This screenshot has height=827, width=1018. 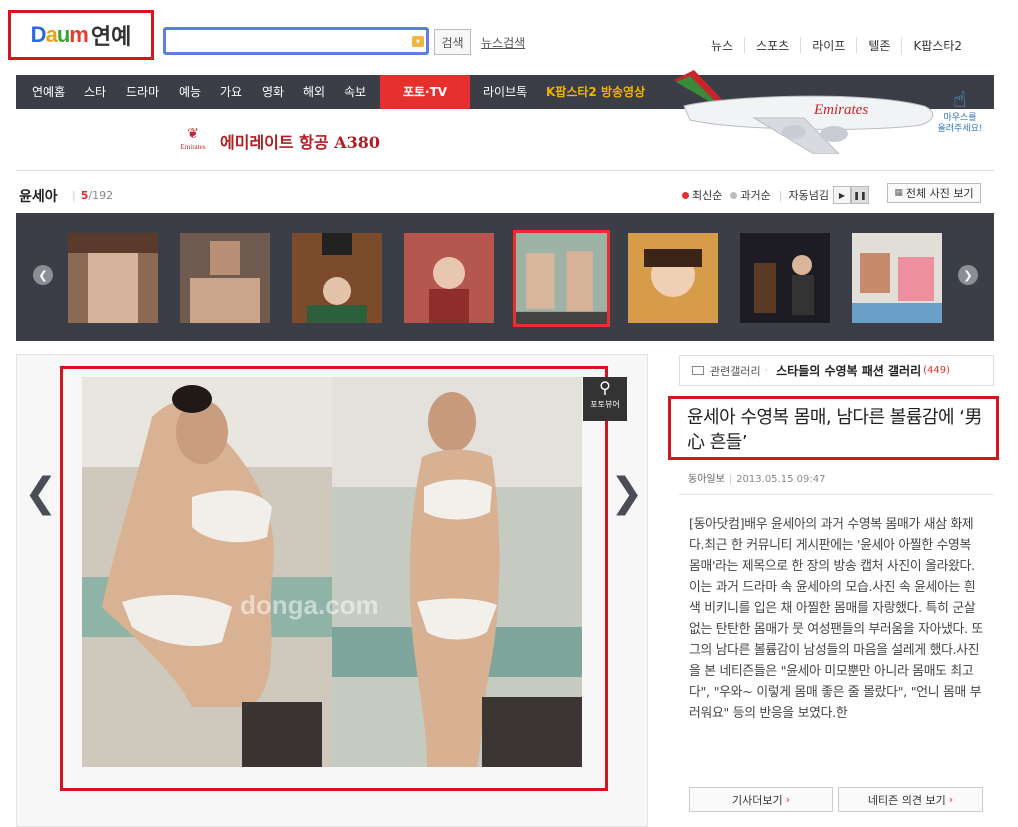 I want to click on photo-prev-arrow-icon: ❮, so click(x=41, y=493).